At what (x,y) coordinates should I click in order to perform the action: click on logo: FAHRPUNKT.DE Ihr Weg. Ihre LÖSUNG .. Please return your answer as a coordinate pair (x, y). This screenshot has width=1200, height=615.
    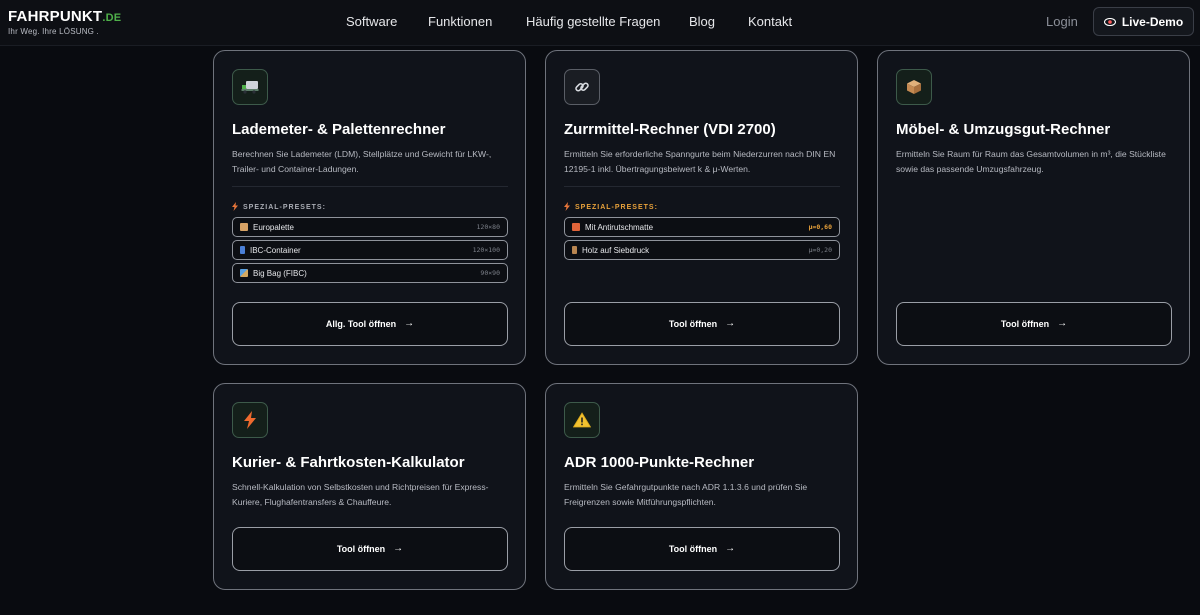
    Looking at the image, I should click on (65, 22).